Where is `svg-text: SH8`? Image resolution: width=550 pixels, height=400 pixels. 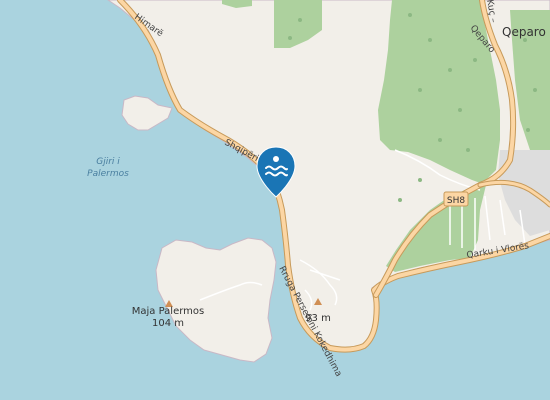
svg-text: SH8 is located at coordinates (456, 201).